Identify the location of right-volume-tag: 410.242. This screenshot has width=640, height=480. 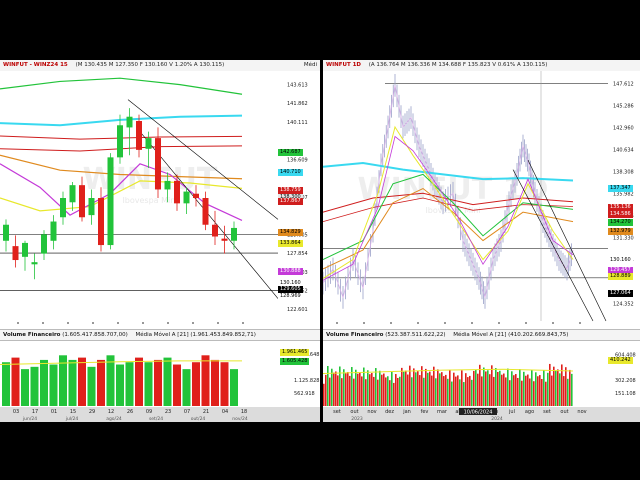
(620, 360).